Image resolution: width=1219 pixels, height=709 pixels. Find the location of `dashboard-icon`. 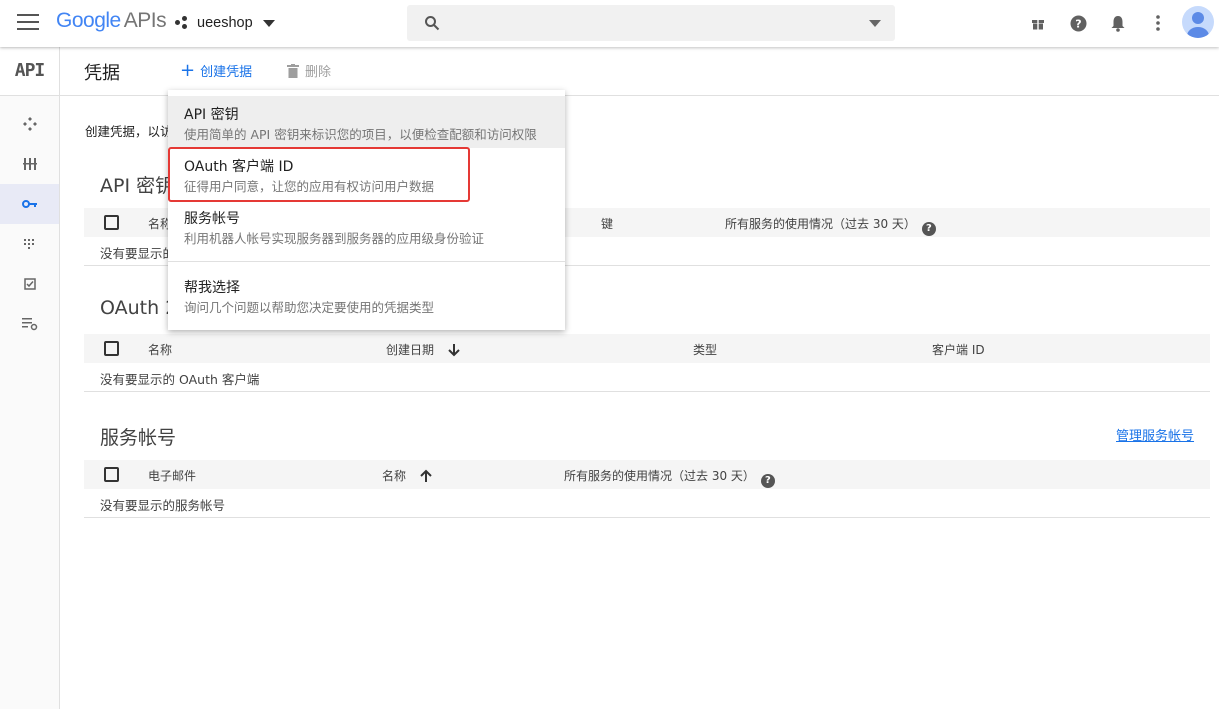

dashboard-icon is located at coordinates (29, 124).